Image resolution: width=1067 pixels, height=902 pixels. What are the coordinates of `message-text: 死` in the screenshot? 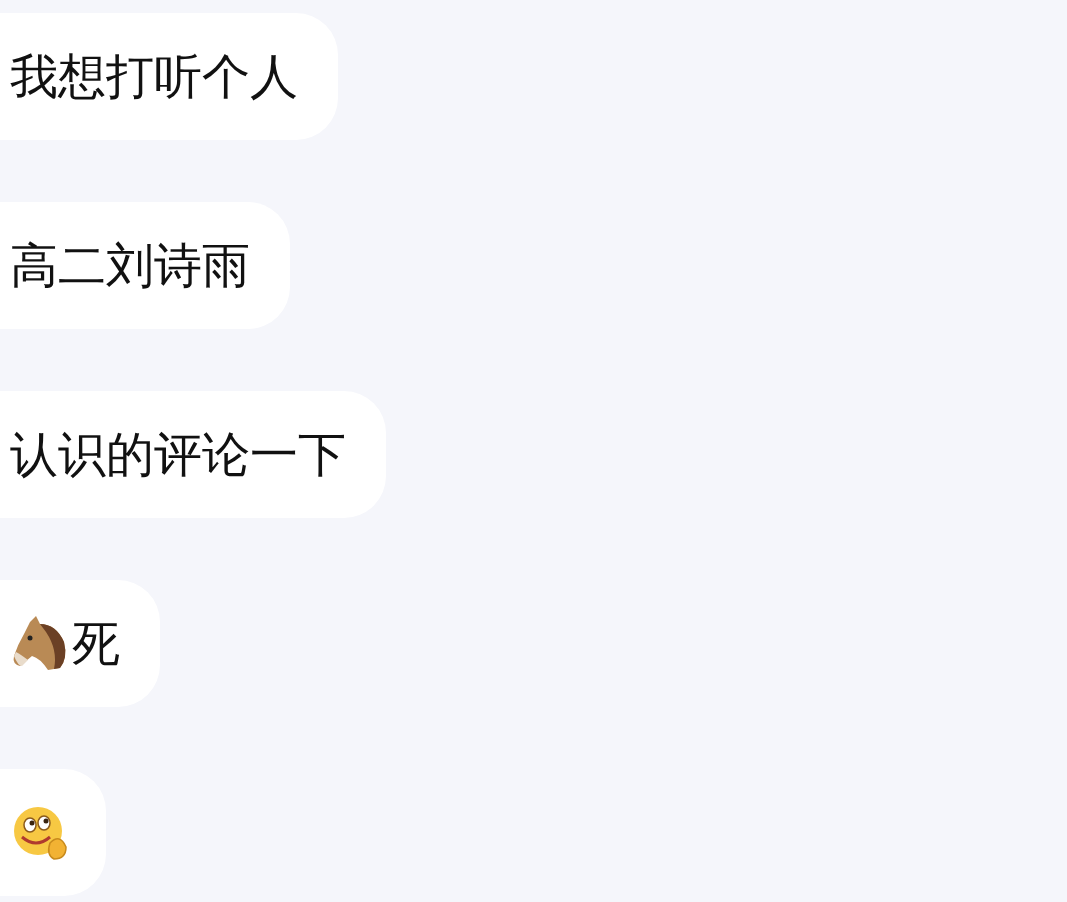 It's located at (96, 643).